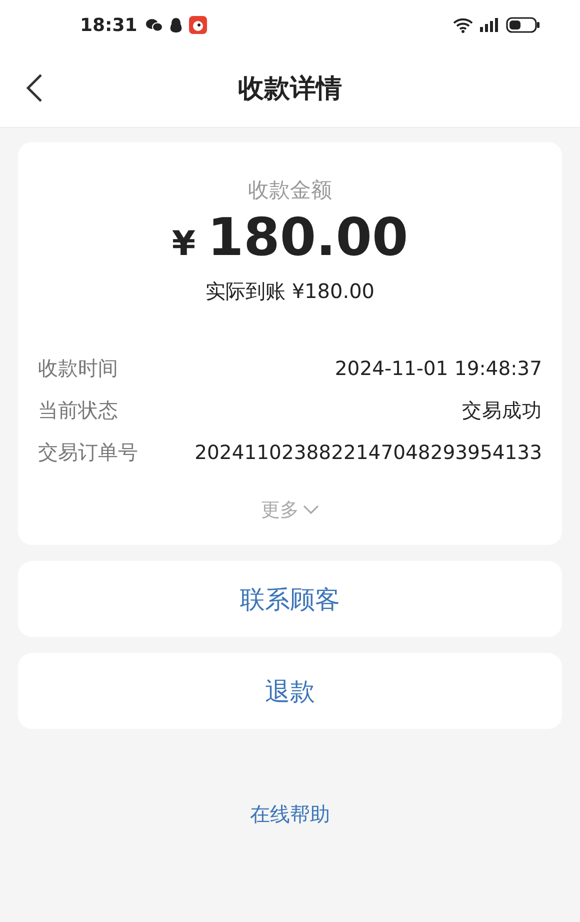  I want to click on clock: 18:31, so click(109, 25).